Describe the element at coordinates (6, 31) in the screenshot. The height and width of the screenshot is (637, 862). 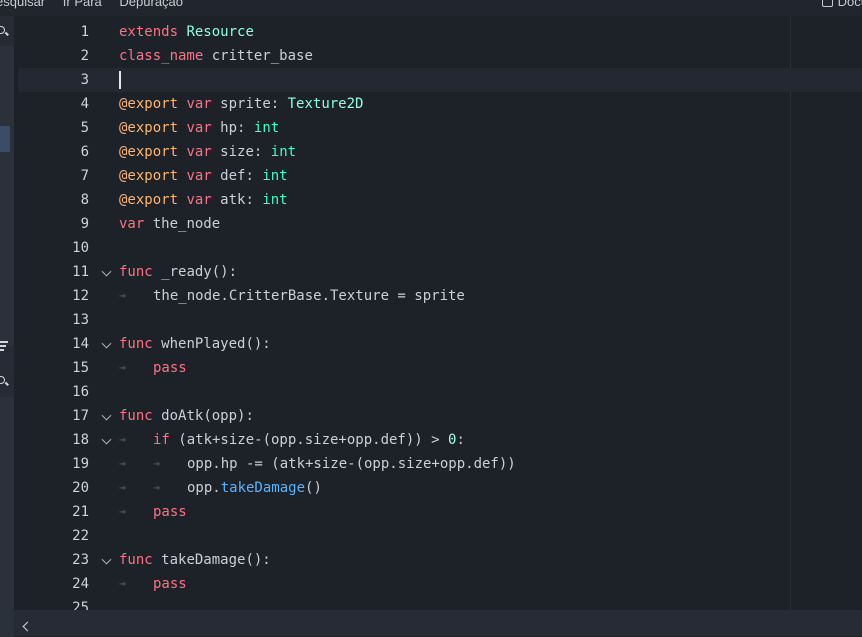
I see `search-icon` at that location.